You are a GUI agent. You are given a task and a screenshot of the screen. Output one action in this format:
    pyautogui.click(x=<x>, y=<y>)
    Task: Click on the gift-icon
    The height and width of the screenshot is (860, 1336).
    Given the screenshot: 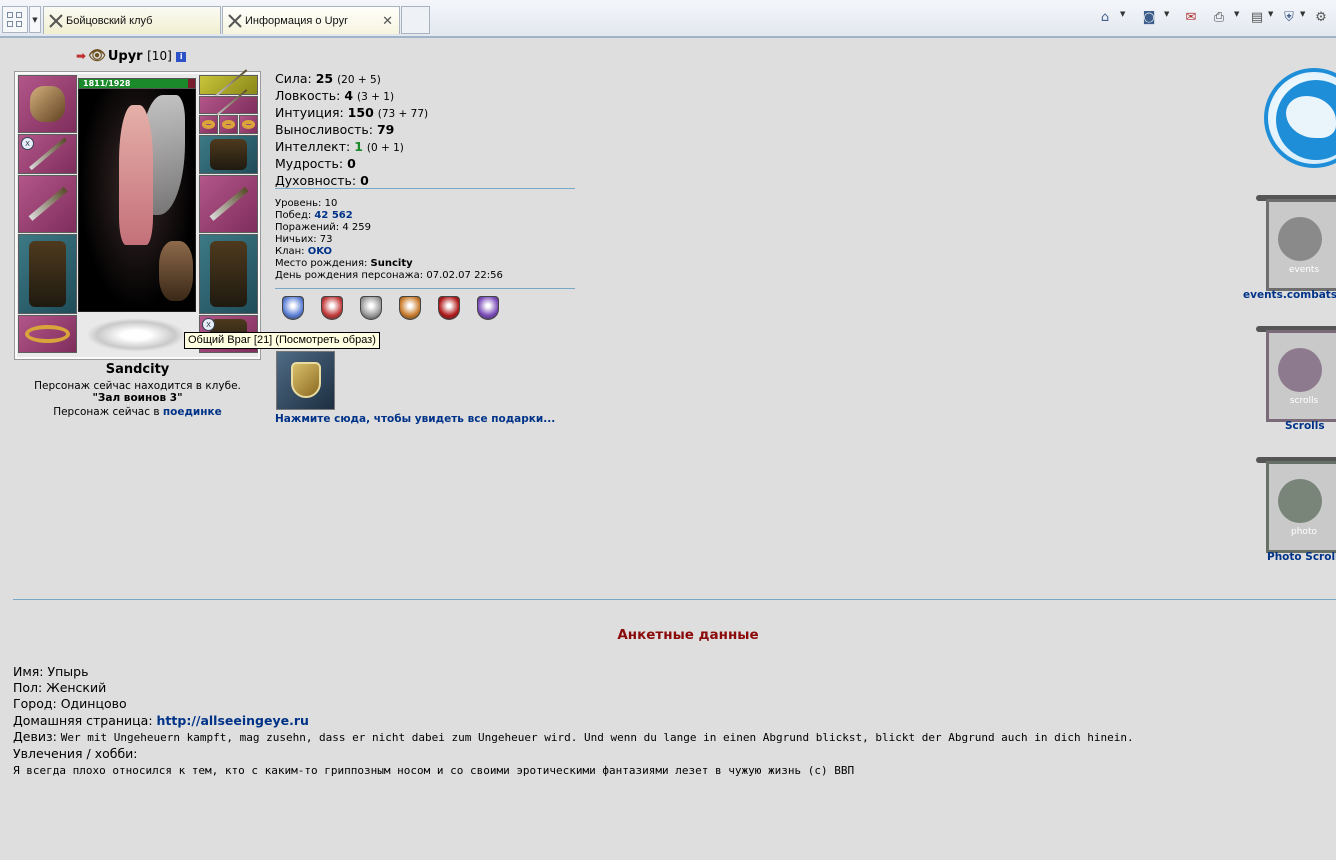 What is the action you would take?
    pyautogui.click(x=305, y=380)
    